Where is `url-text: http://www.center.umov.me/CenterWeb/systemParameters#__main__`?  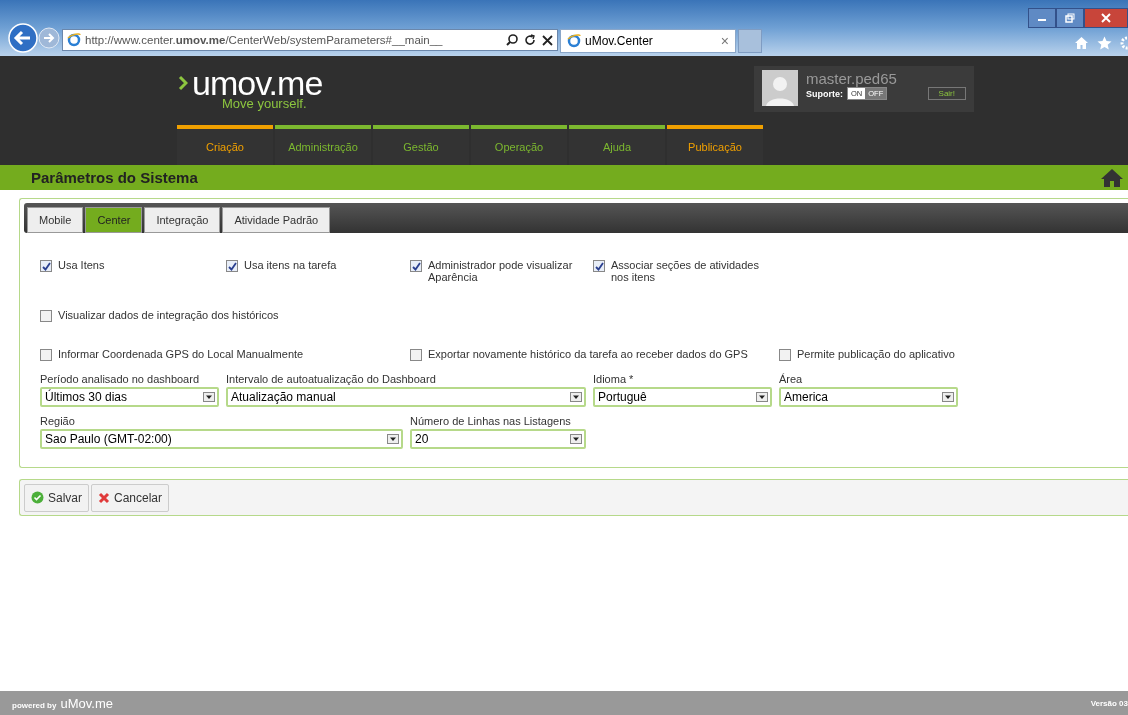 url-text: http://www.center.umov.me/CenterWeb/systemParameters#__main__ is located at coordinates (264, 40).